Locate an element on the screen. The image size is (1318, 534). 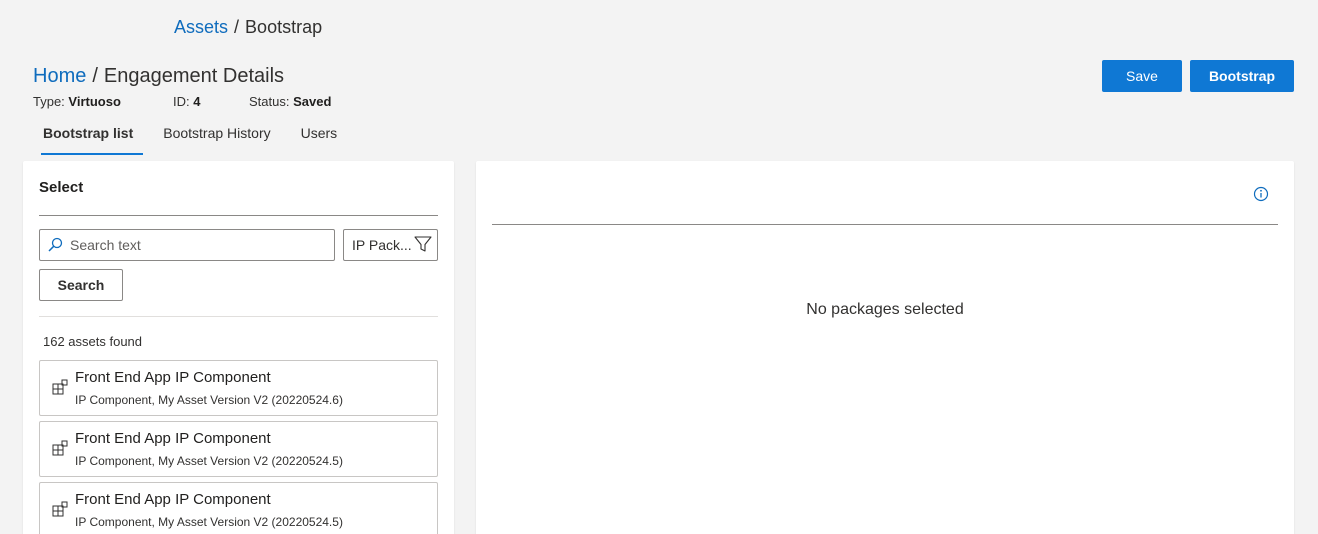
page-breadcrumb: Home / Engagement Details is located at coordinates (158, 76).